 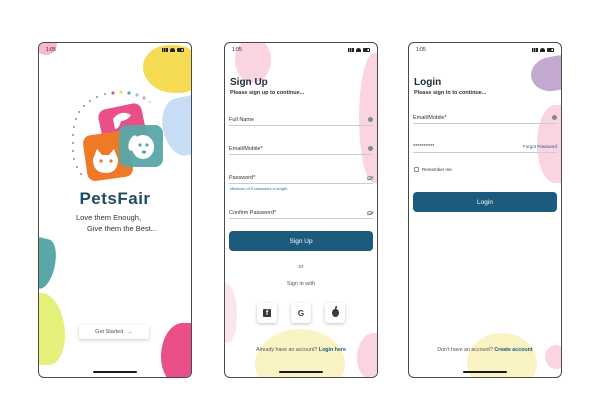 What do you see at coordinates (242, 119) in the screenshot?
I see `full-name-placeholder: Full Name` at bounding box center [242, 119].